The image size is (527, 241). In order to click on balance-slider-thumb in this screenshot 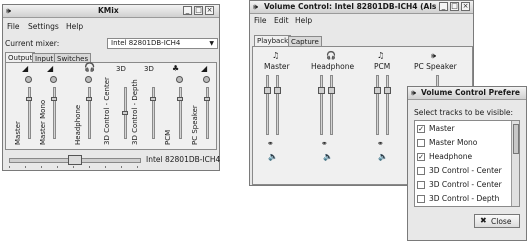, I will do `click(75, 160)`.